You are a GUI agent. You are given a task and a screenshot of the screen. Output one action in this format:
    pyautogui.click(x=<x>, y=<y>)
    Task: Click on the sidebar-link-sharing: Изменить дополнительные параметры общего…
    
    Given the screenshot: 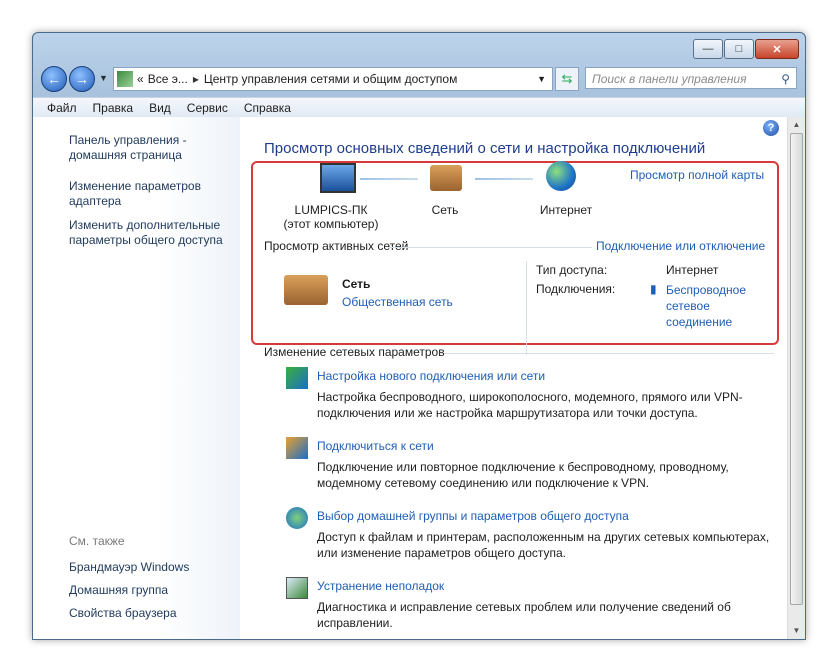 What is the action you would take?
    pyautogui.click(x=149, y=233)
    